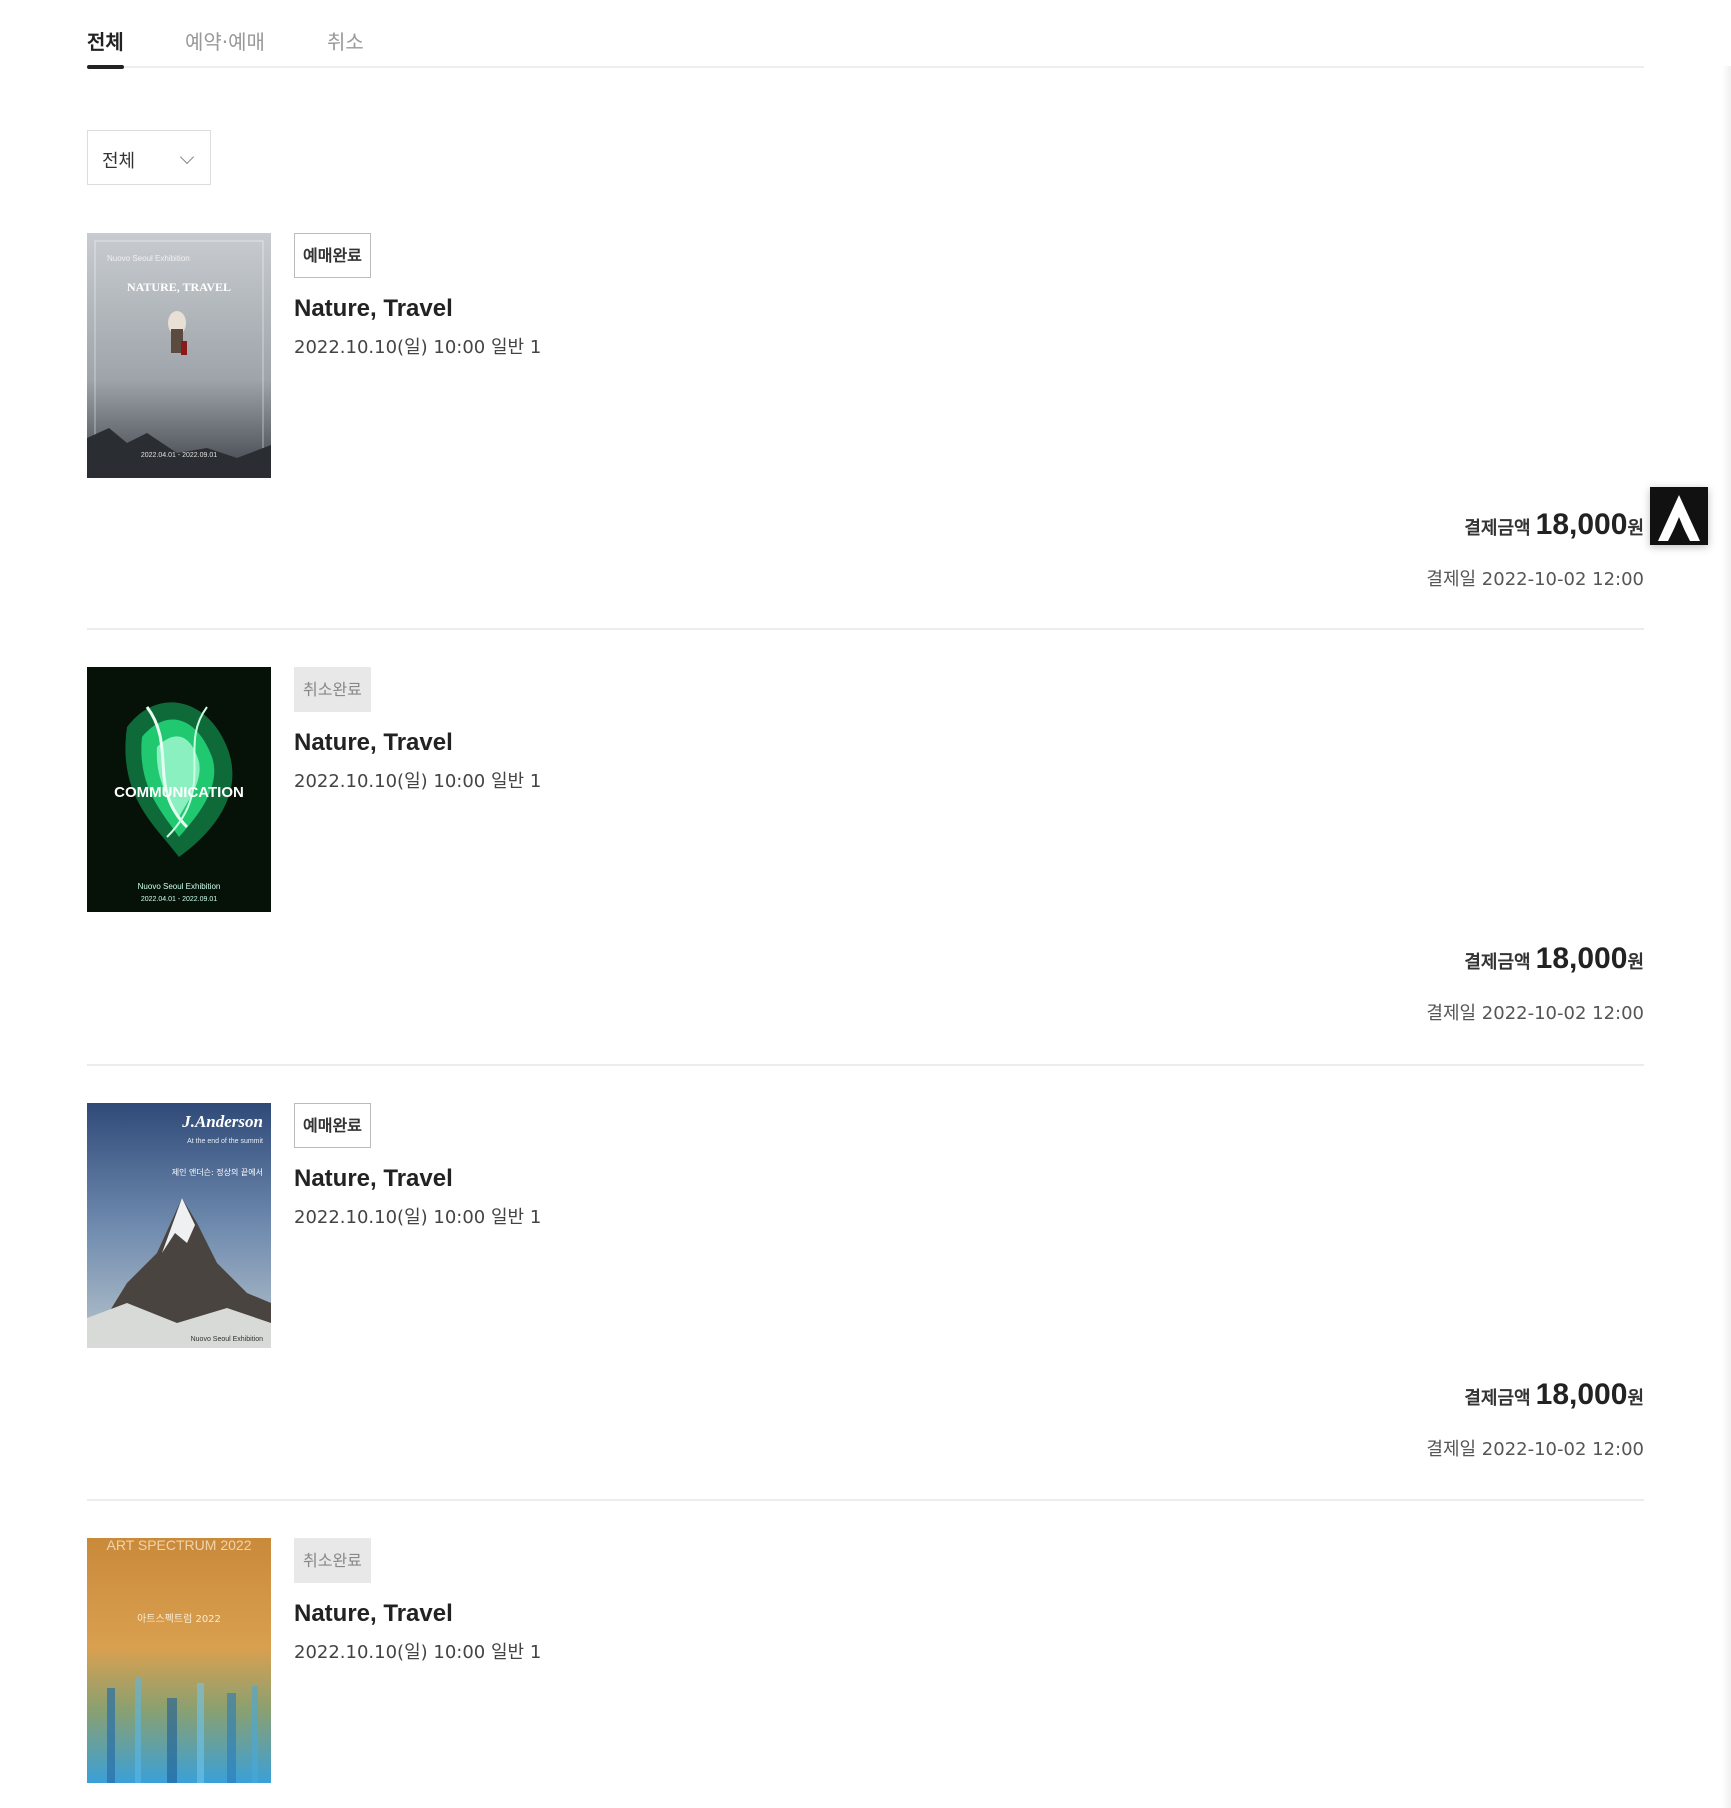  Describe the element at coordinates (179, 1545) in the screenshot. I see `poster-headline: ART SPECTRUM 2022` at that location.